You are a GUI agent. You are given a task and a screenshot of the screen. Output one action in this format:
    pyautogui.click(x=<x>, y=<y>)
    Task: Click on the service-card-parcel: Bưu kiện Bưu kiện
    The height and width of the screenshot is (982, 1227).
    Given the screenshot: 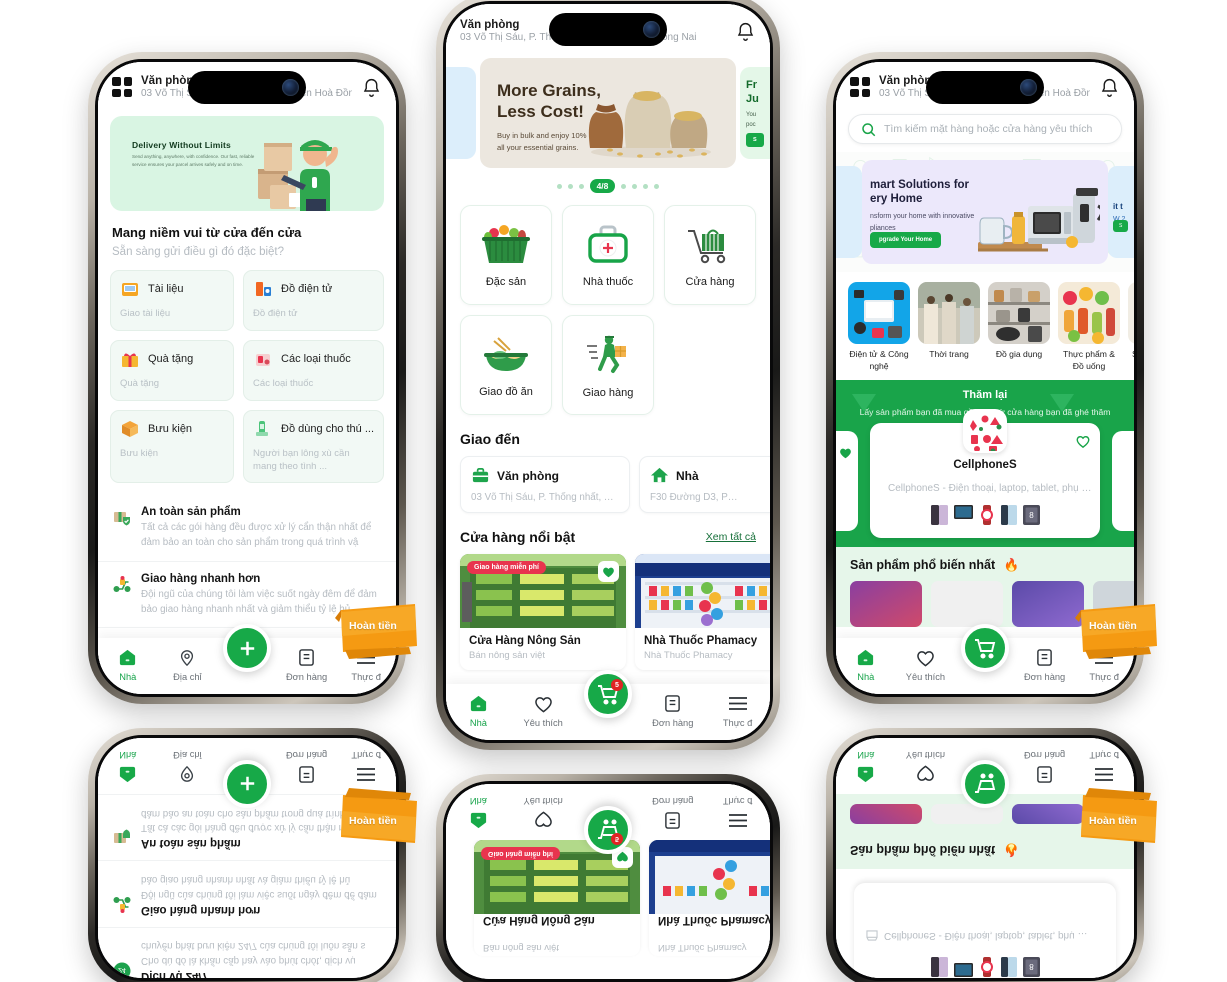 What is the action you would take?
    pyautogui.click(x=172, y=446)
    